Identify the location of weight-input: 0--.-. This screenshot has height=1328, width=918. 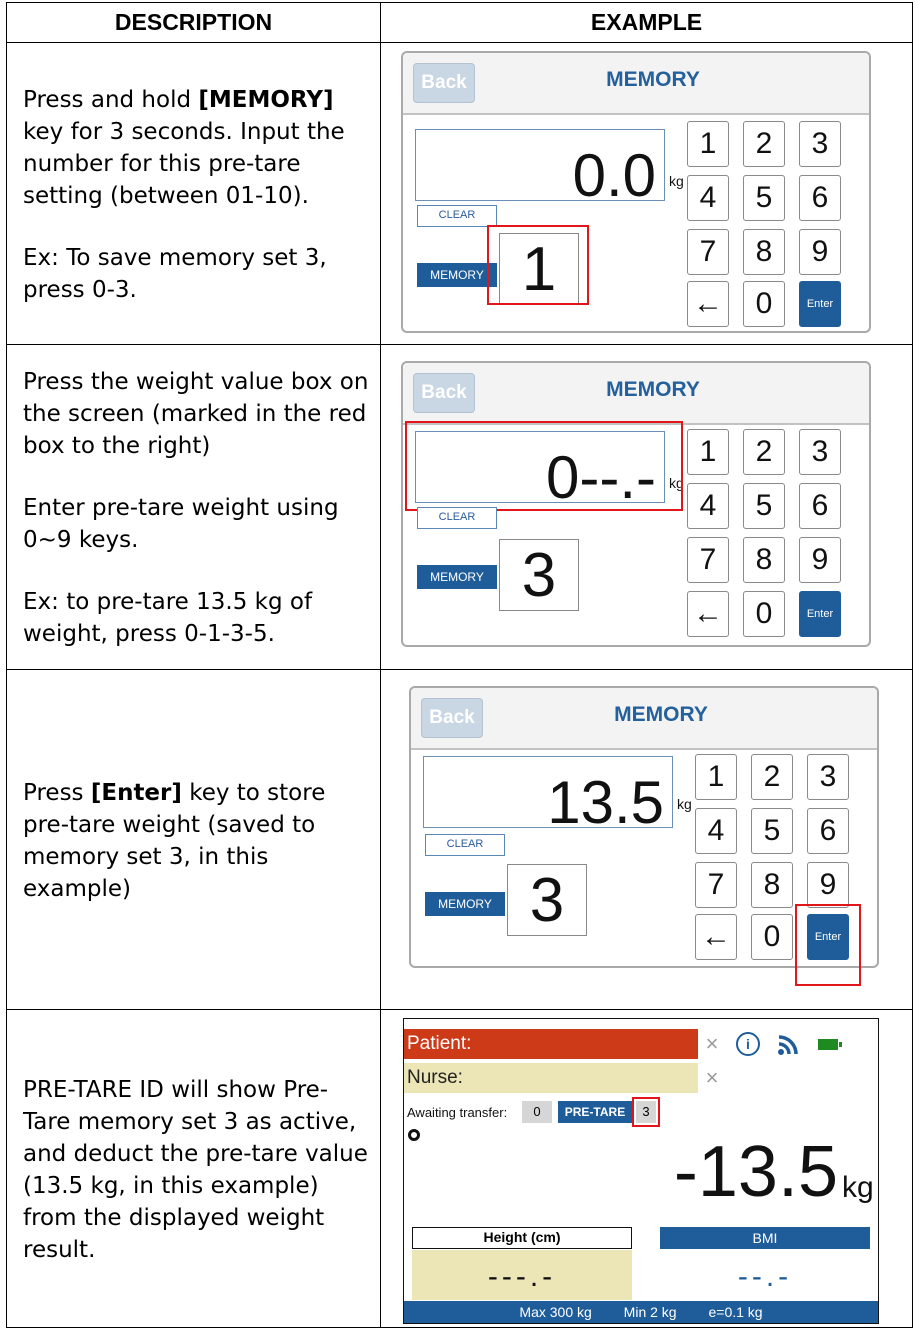
(540, 469).